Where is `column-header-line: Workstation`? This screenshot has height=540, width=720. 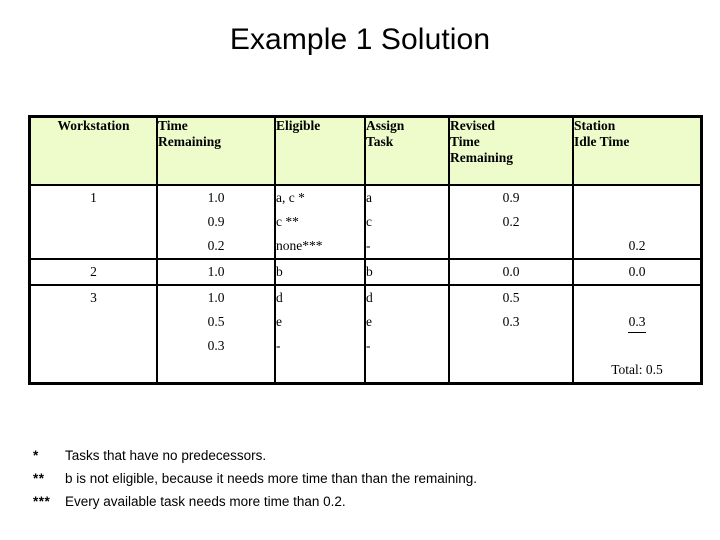
column-header-line: Workstation is located at coordinates (93, 125).